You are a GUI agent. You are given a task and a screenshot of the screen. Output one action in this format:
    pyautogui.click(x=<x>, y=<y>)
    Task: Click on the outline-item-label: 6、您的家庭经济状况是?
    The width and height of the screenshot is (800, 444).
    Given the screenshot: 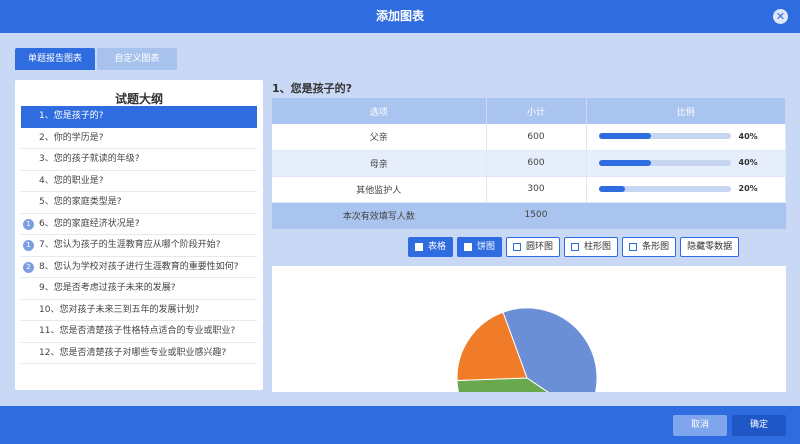 What is the action you would take?
    pyautogui.click(x=89, y=223)
    